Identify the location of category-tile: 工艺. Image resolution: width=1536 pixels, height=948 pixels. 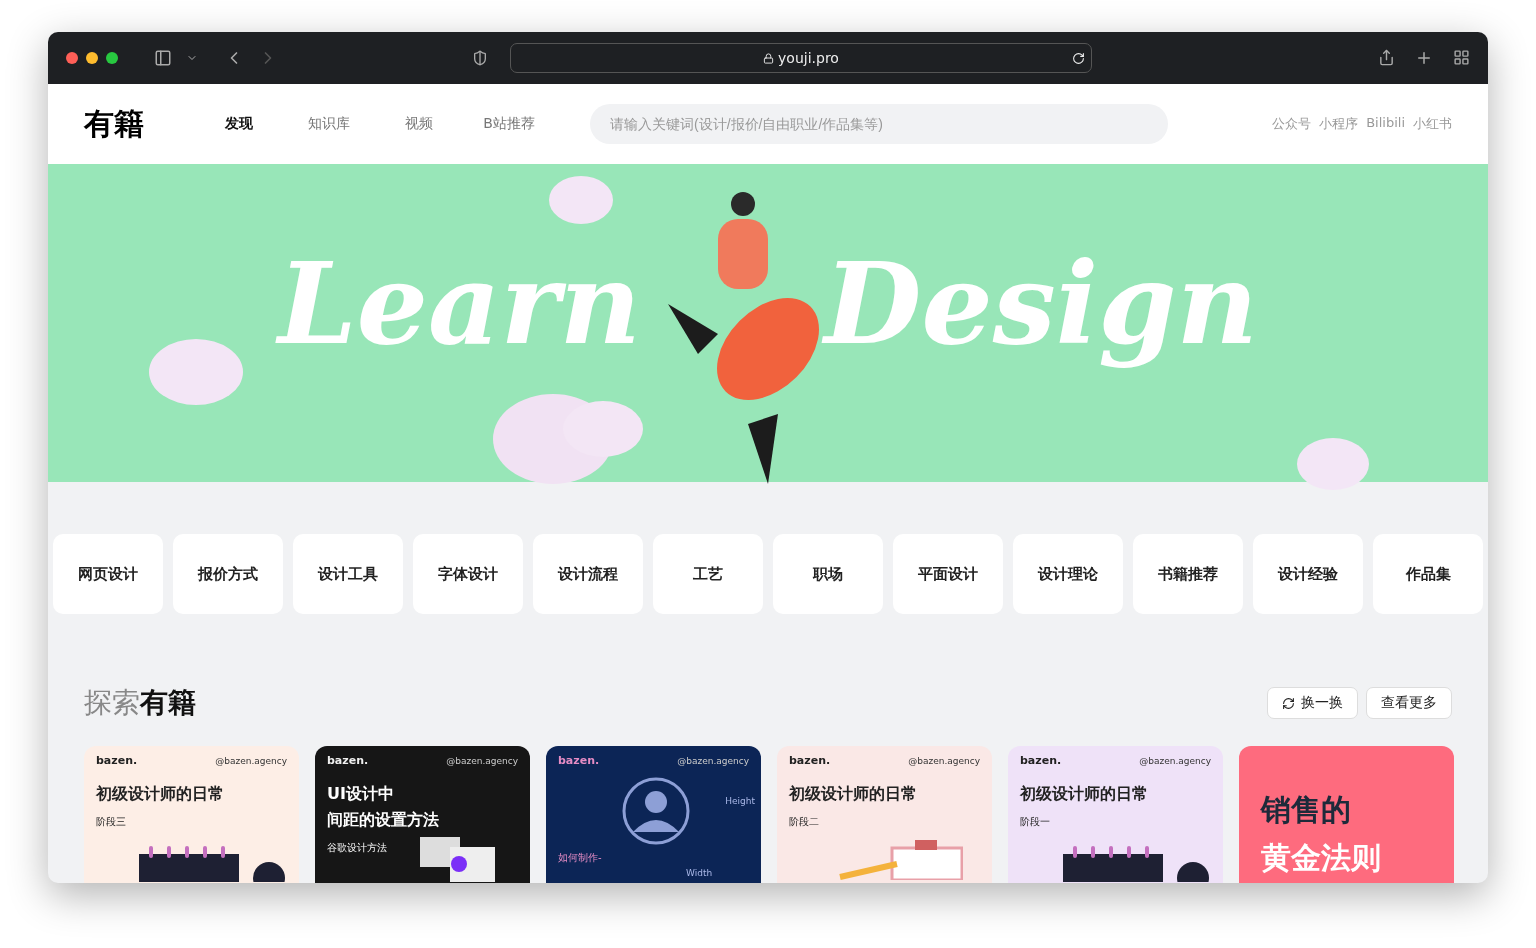
(708, 574).